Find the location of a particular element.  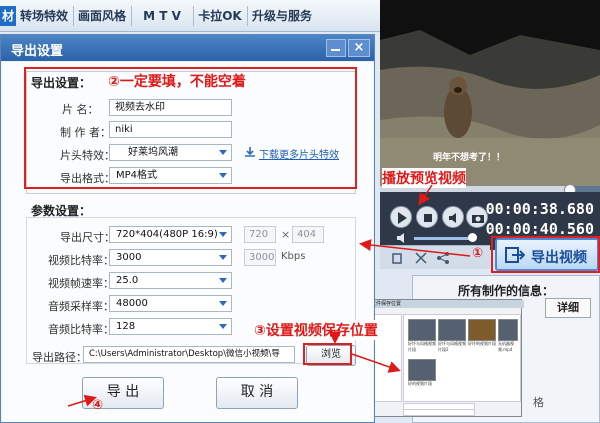

arrow-to-play is located at coordinates (425, 195).